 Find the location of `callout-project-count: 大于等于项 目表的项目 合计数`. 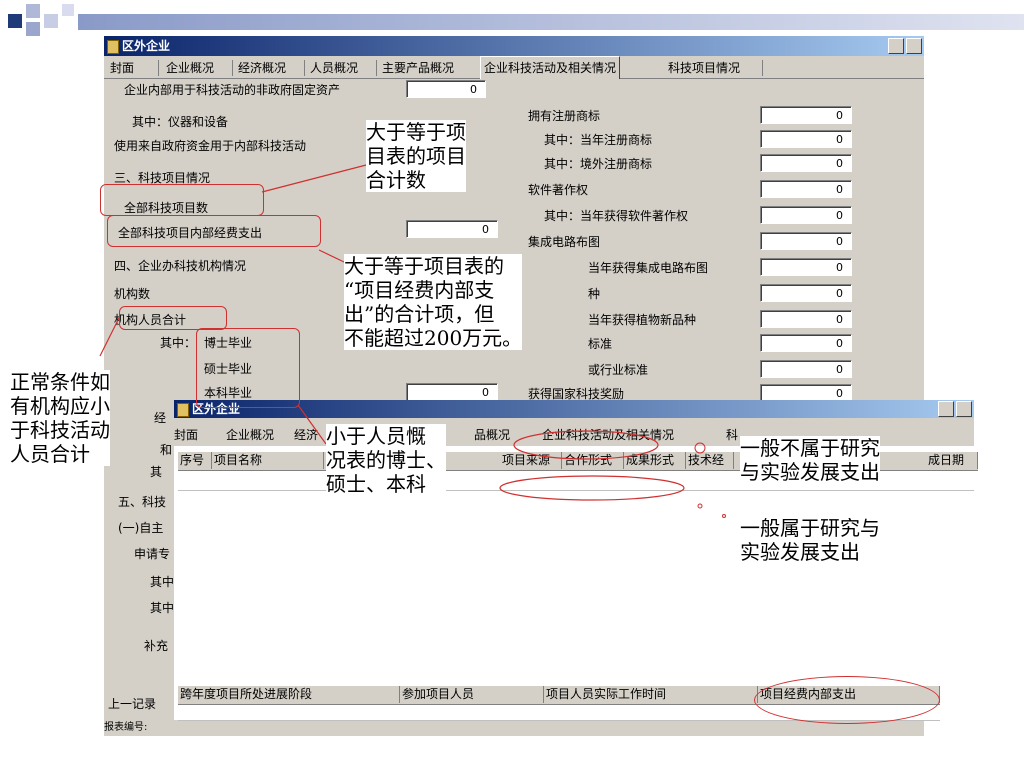

callout-project-count: 大于等于项 目表的项目 合计数 is located at coordinates (416, 156).